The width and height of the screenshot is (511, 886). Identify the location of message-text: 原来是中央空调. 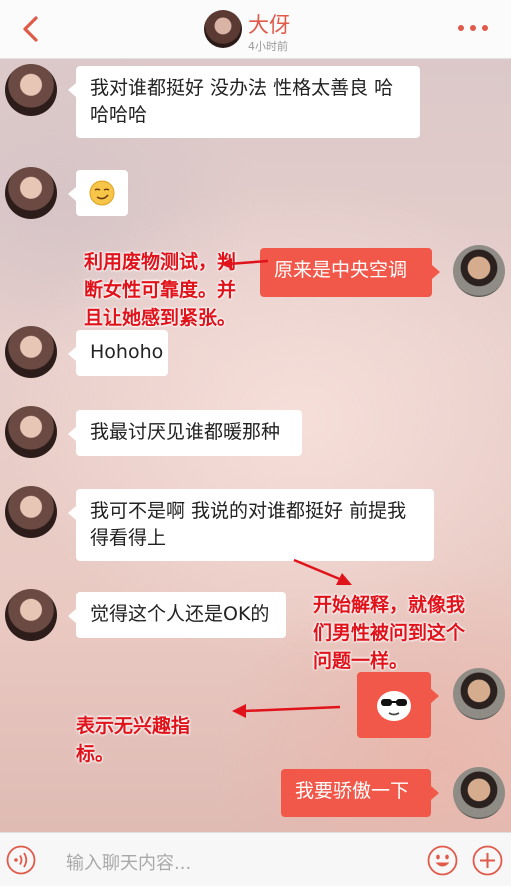
(341, 270).